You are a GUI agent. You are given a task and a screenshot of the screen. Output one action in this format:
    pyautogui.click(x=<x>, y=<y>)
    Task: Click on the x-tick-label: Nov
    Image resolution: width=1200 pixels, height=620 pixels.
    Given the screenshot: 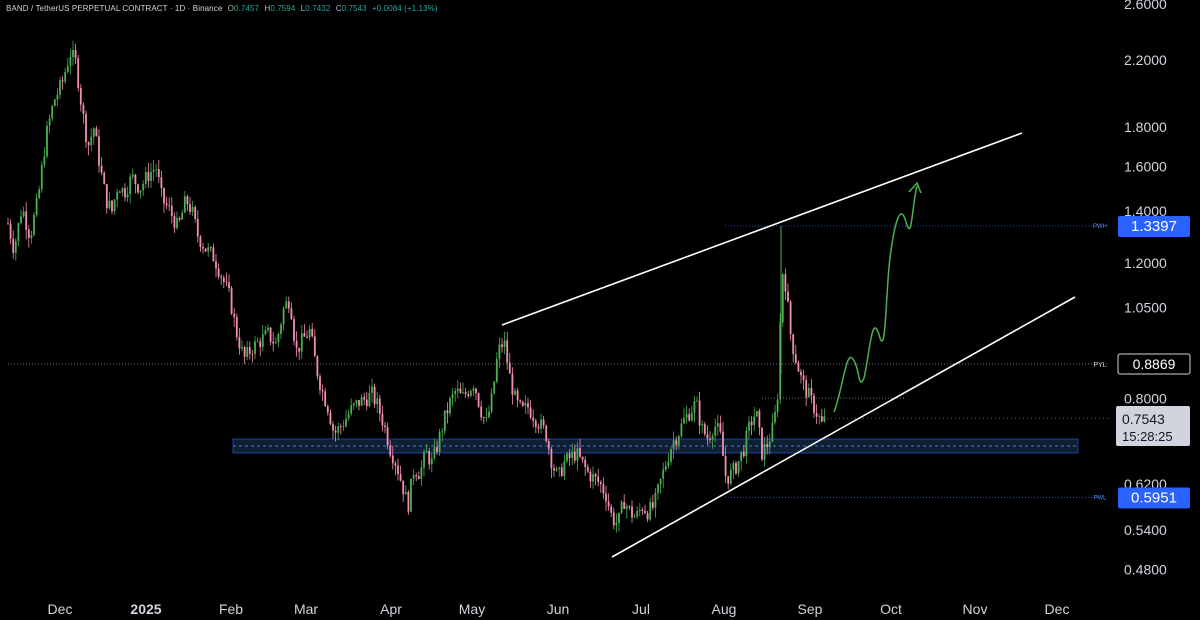 What is the action you would take?
    pyautogui.click(x=975, y=609)
    